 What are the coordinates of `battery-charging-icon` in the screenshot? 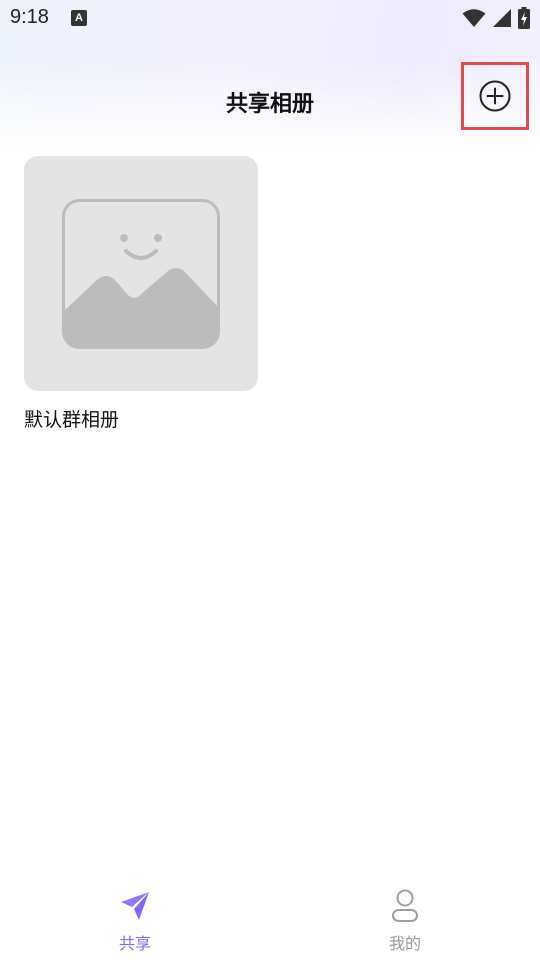 It's located at (524, 18).